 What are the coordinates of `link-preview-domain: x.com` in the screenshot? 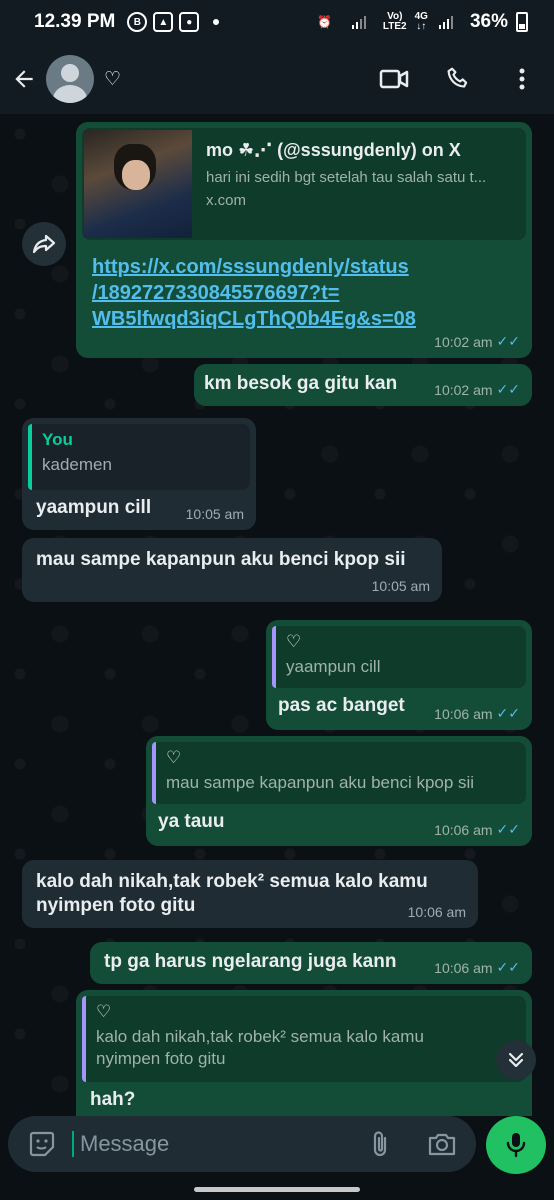 It's located at (226, 200).